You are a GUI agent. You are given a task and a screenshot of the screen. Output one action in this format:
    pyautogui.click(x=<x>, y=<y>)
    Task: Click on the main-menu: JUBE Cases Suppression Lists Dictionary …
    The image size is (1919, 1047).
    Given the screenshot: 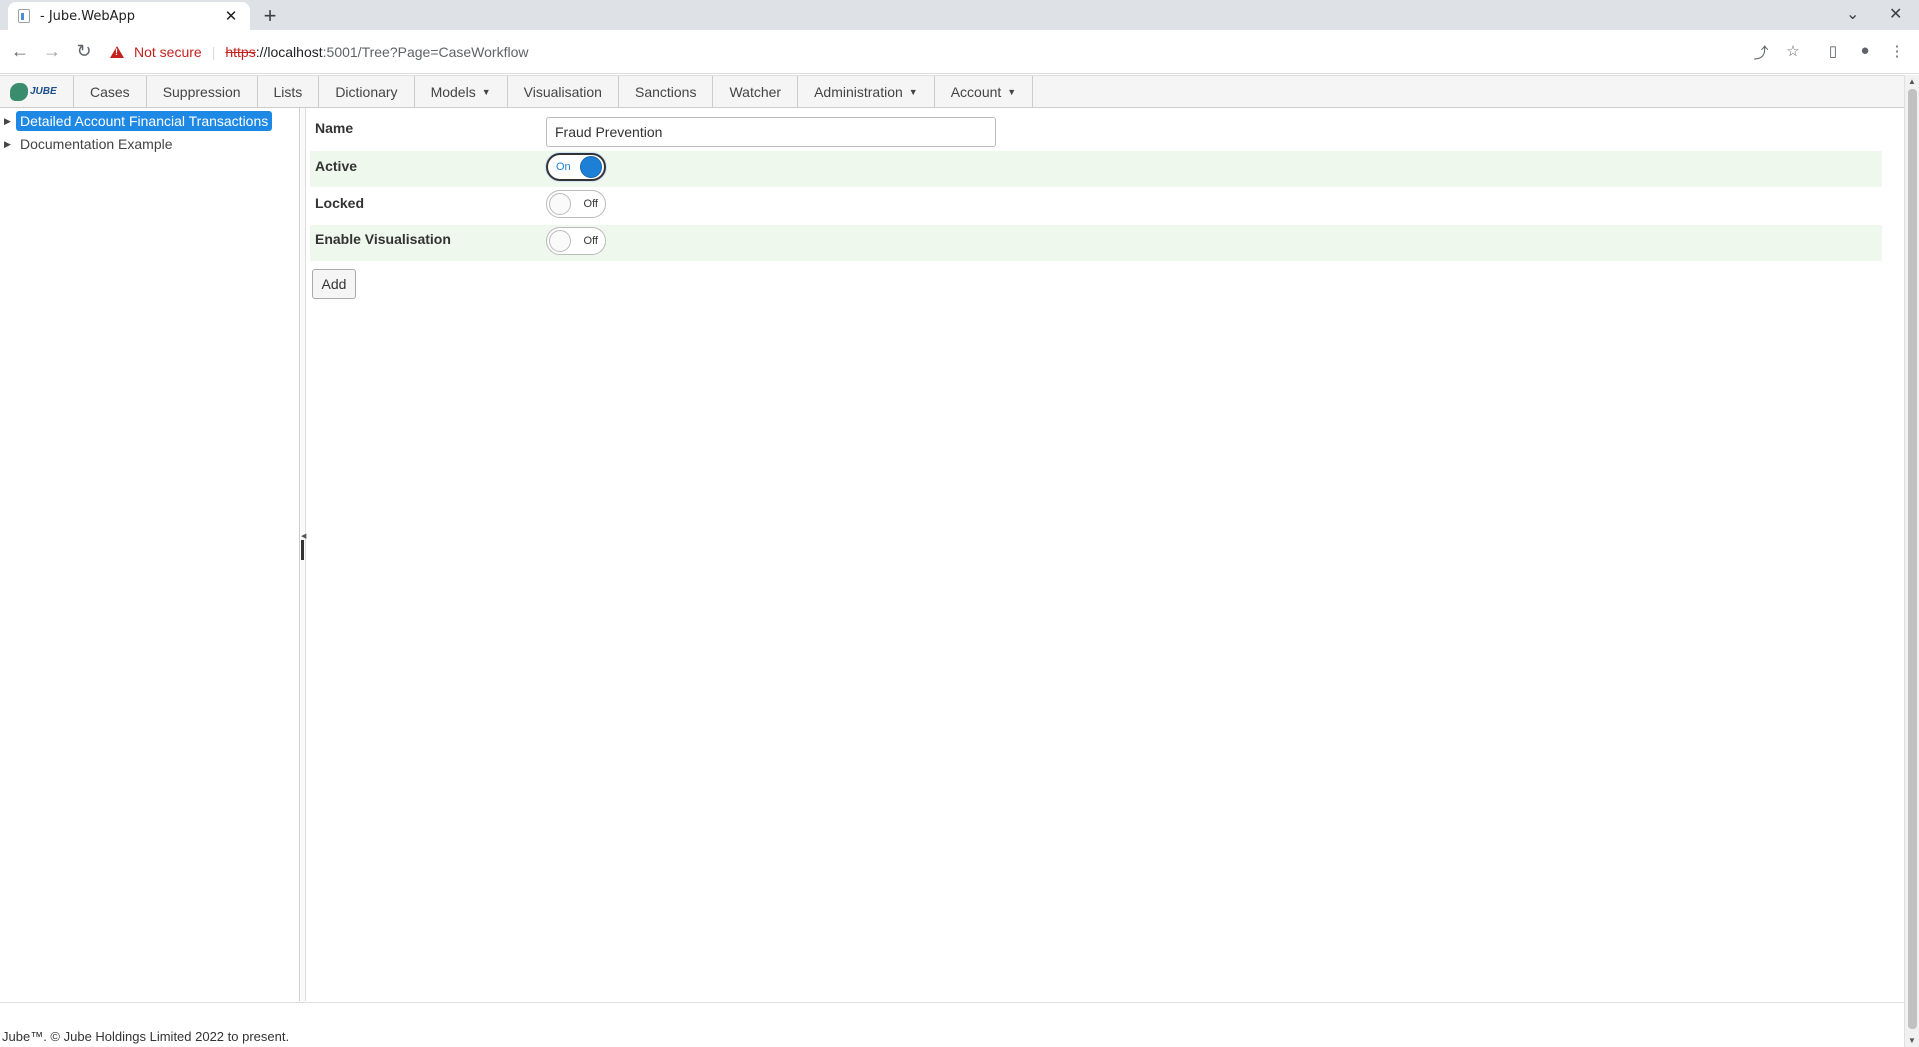 What is the action you would take?
    pyautogui.click(x=952, y=91)
    